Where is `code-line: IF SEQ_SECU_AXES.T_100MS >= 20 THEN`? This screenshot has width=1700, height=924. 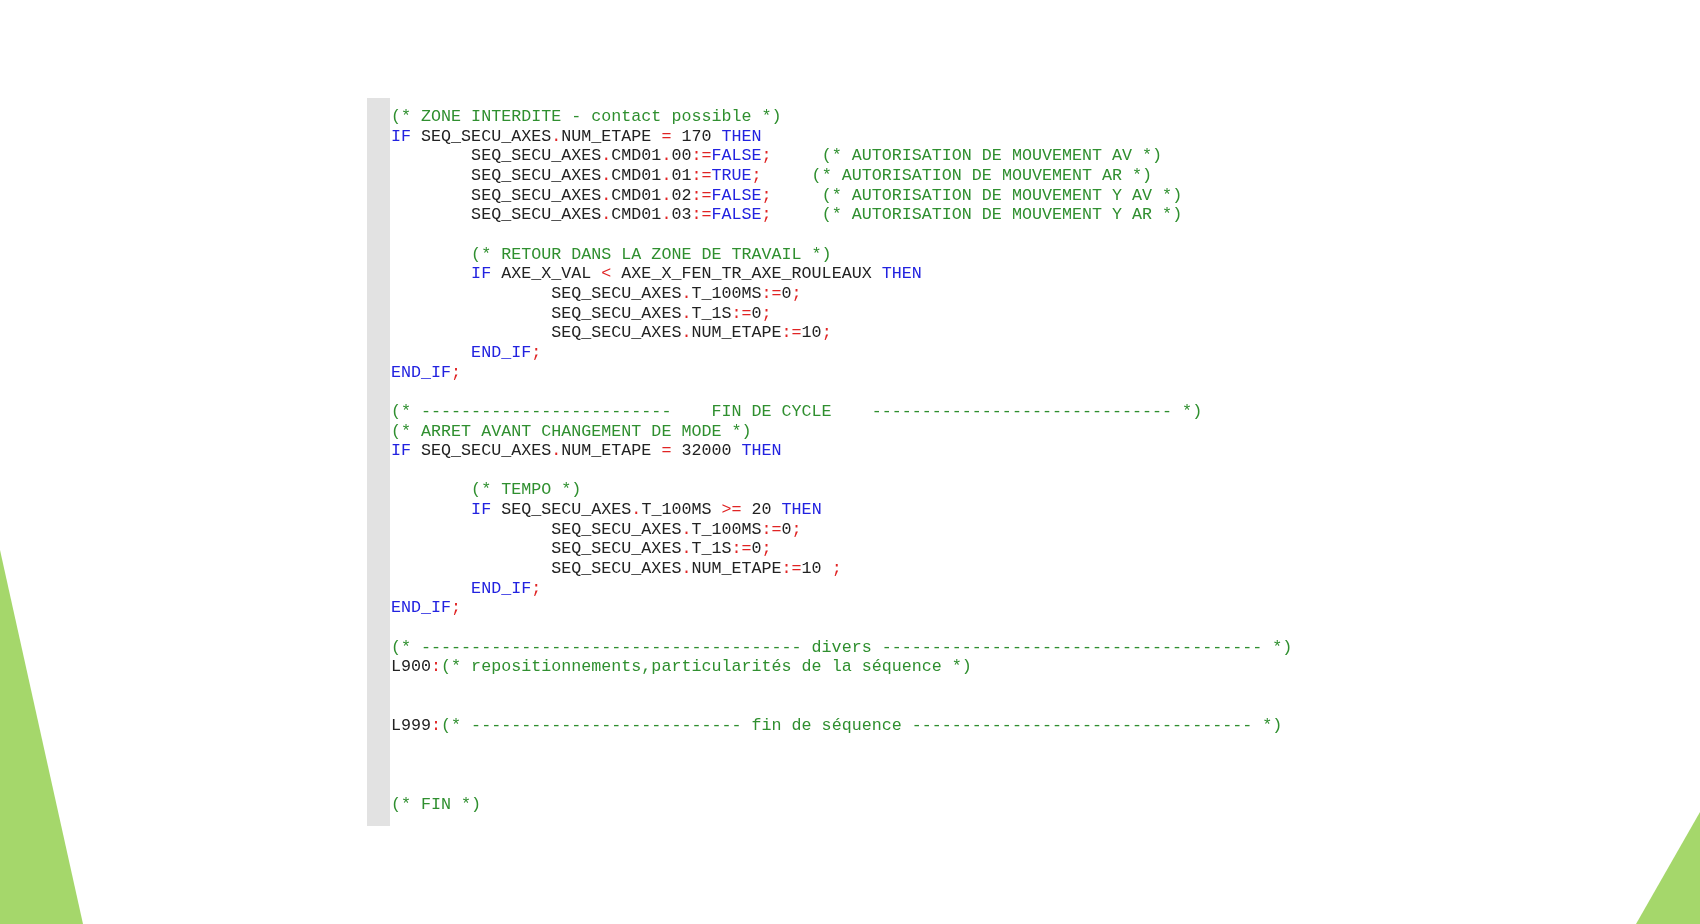 code-line: IF SEQ_SECU_AXES.T_100MS >= 20 THEN is located at coordinates (646, 510).